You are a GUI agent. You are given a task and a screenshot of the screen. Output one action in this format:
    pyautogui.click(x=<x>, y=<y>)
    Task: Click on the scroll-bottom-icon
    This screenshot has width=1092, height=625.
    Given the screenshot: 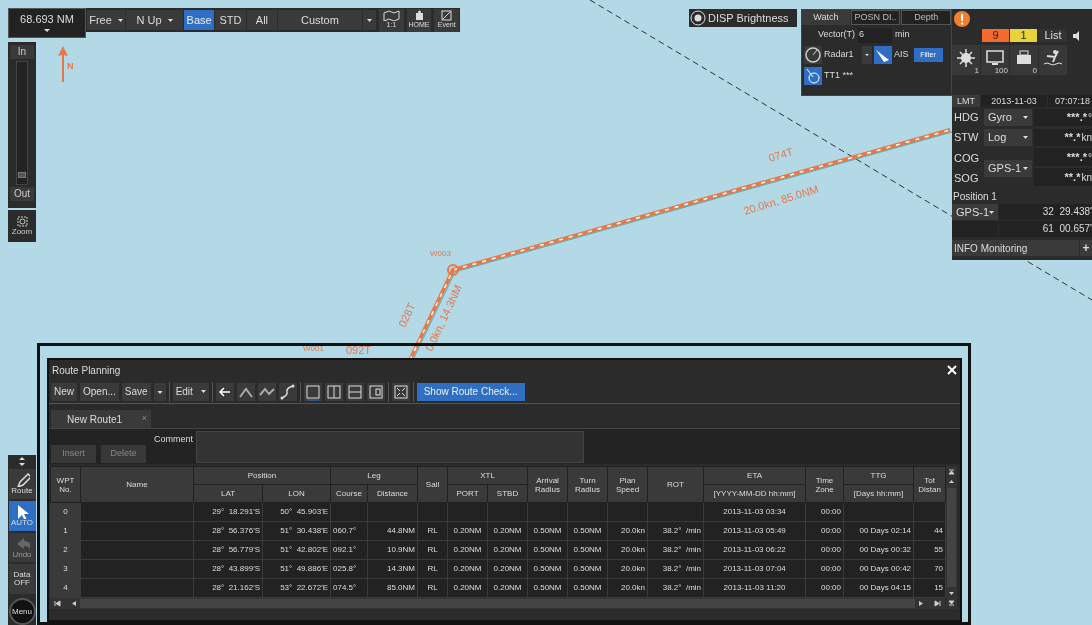 What is the action you would take?
    pyautogui.click(x=952, y=603)
    